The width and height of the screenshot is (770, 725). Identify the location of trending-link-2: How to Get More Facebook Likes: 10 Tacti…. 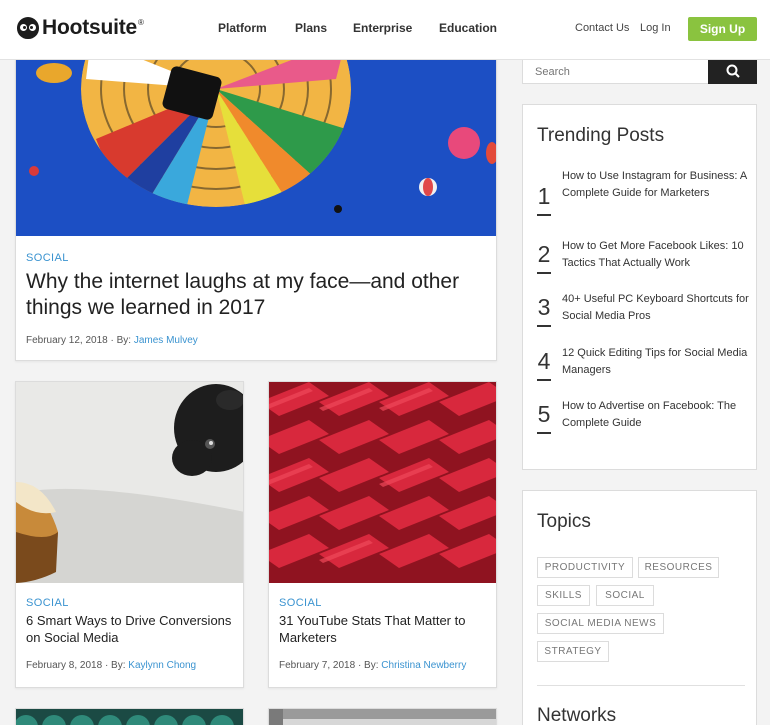
(657, 255).